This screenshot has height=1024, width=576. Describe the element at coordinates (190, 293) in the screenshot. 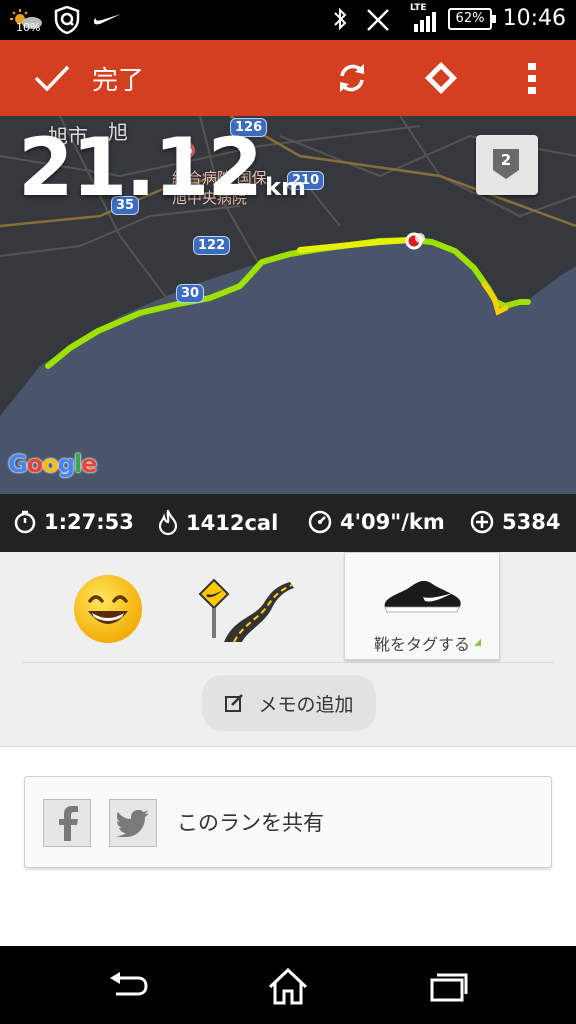

I see `route-badge-30: 30` at that location.